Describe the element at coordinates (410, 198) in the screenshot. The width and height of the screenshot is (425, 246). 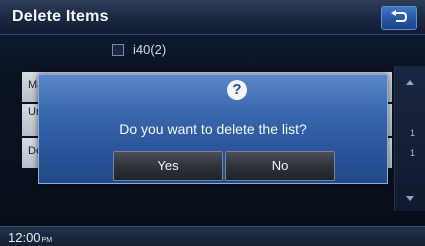
I see `scroll-down-icon` at that location.